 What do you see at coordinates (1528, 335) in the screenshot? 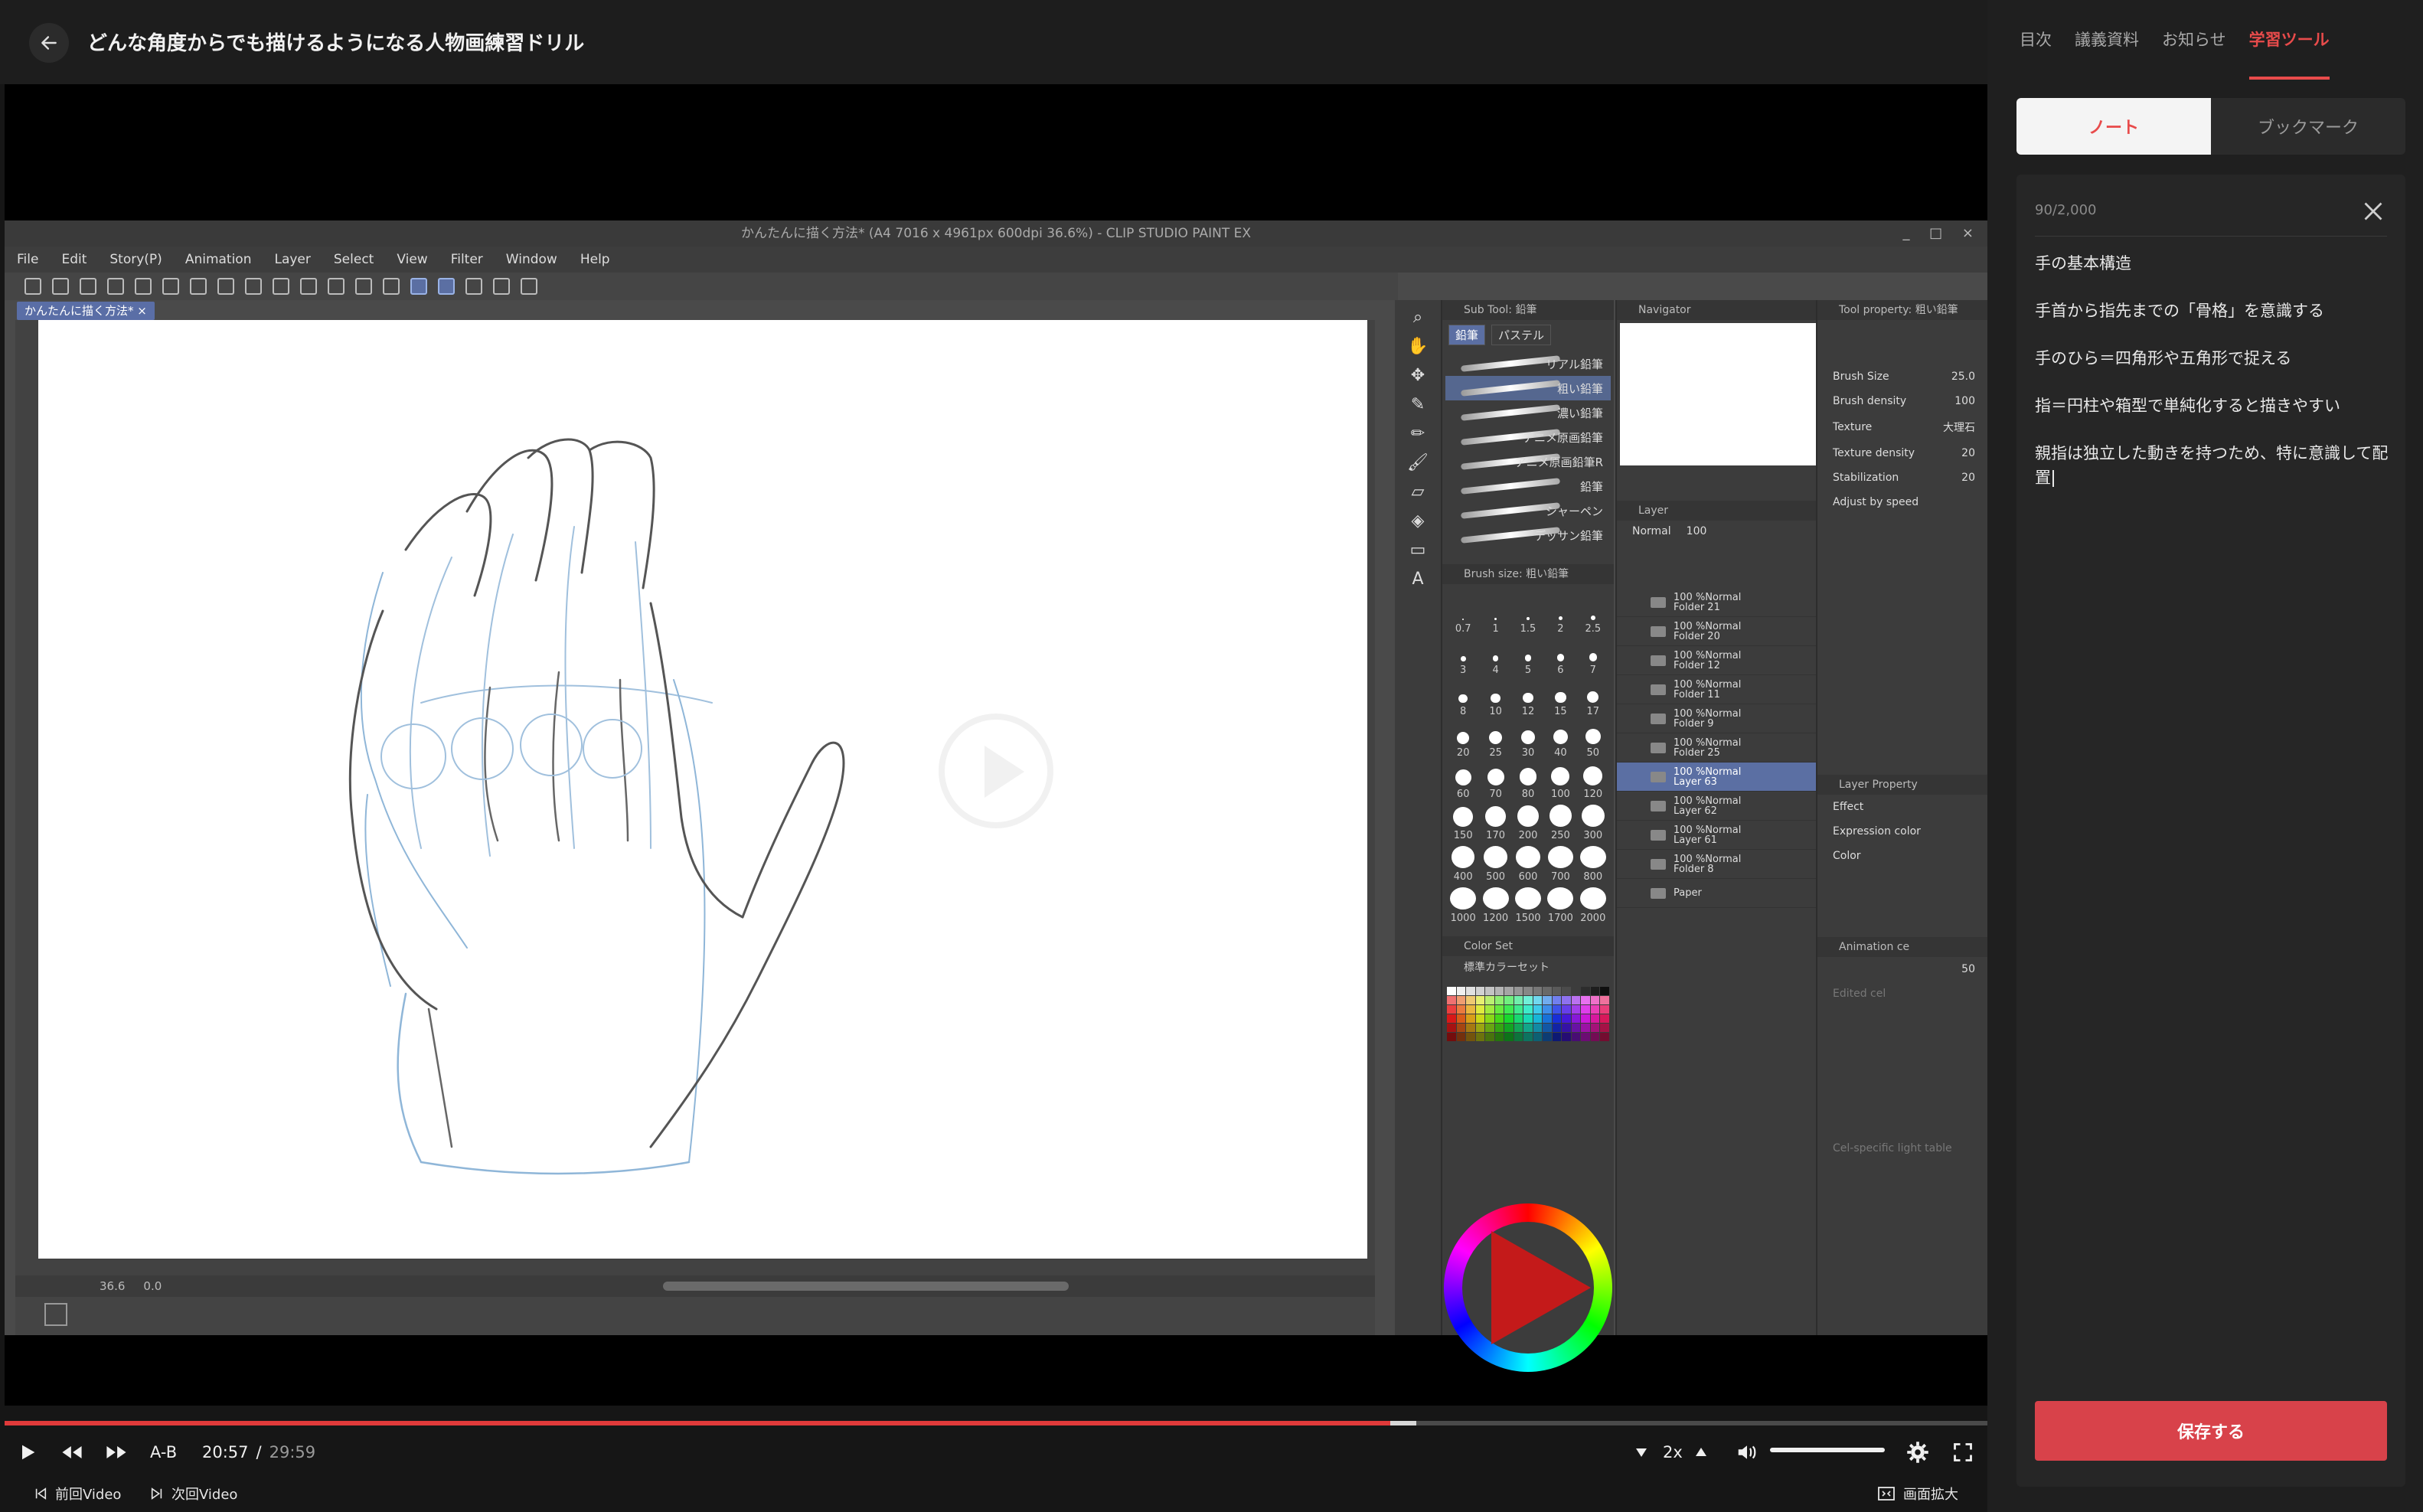
I see `subtool-tabs: 鉛筆 パステル` at bounding box center [1528, 335].